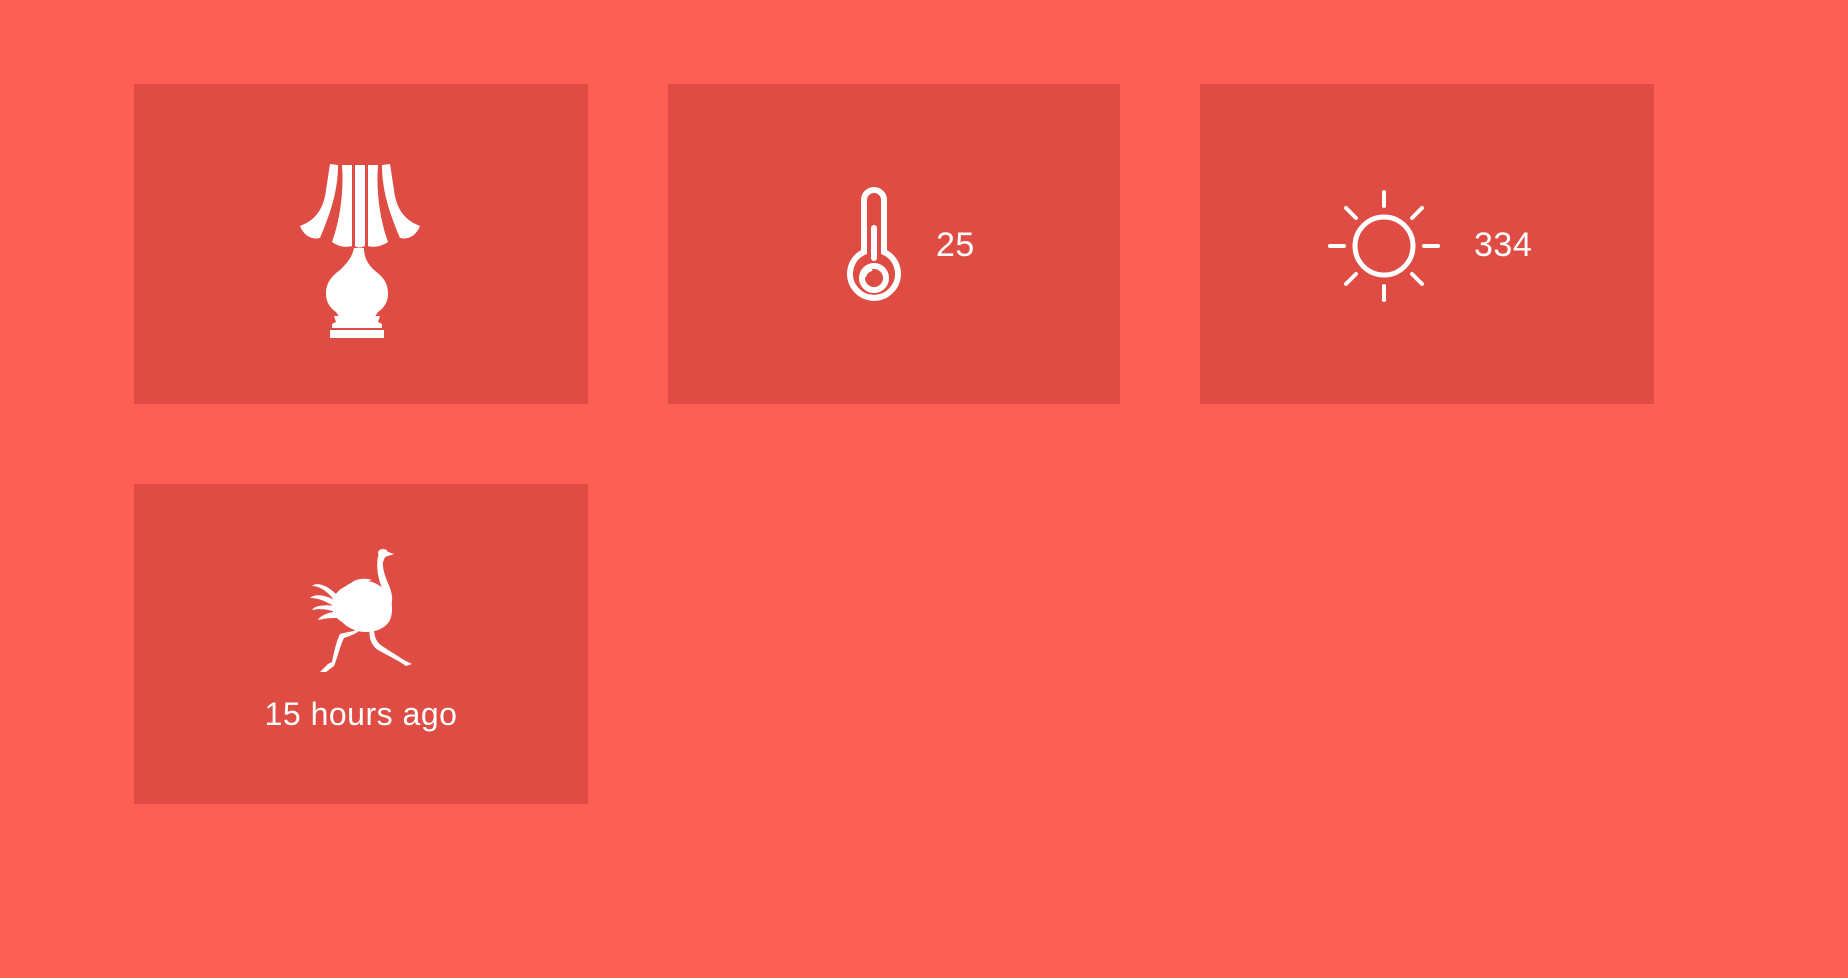  I want to click on temperature-tile: 25, so click(894, 244).